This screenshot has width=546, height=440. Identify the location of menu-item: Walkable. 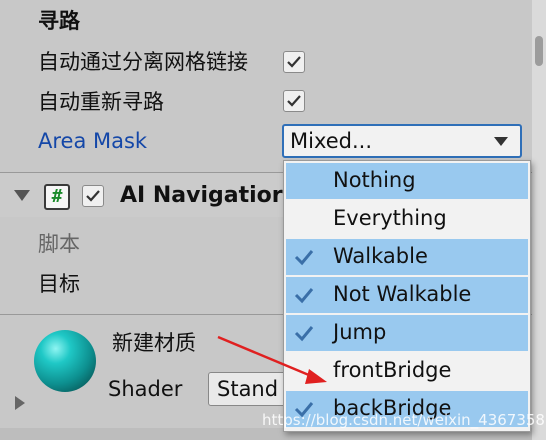
(407, 257).